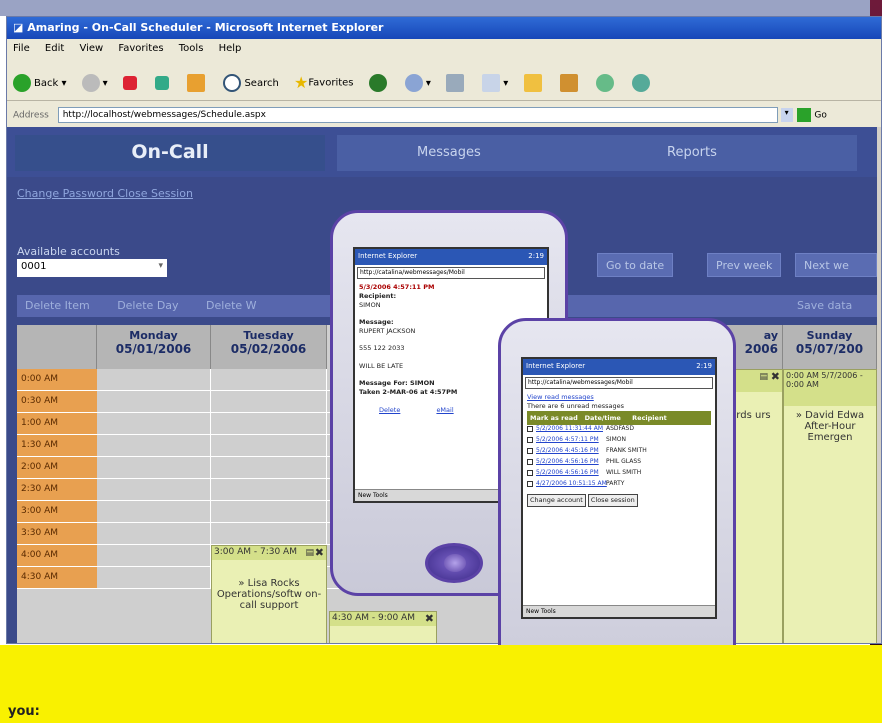 This screenshot has width=882, height=723. Describe the element at coordinates (830, 347) in the screenshot. I see `day-header-sunday: Sunday 05/07/200` at that location.